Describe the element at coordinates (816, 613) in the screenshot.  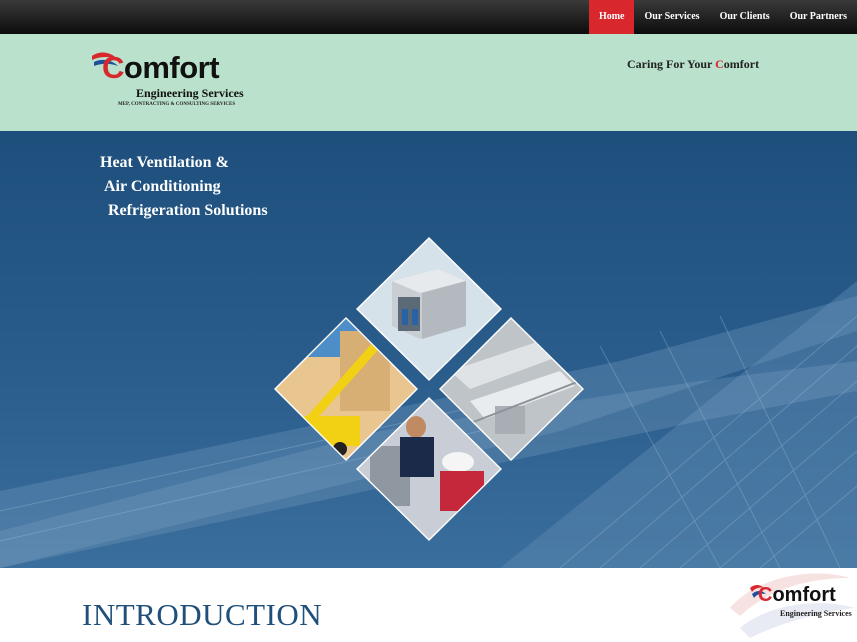
I see `corner-logo-subtitle: Engineering Services` at that location.